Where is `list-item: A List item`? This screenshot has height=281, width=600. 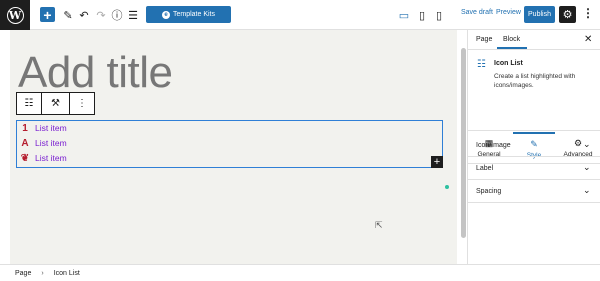
list-item: A List item is located at coordinates (43, 143).